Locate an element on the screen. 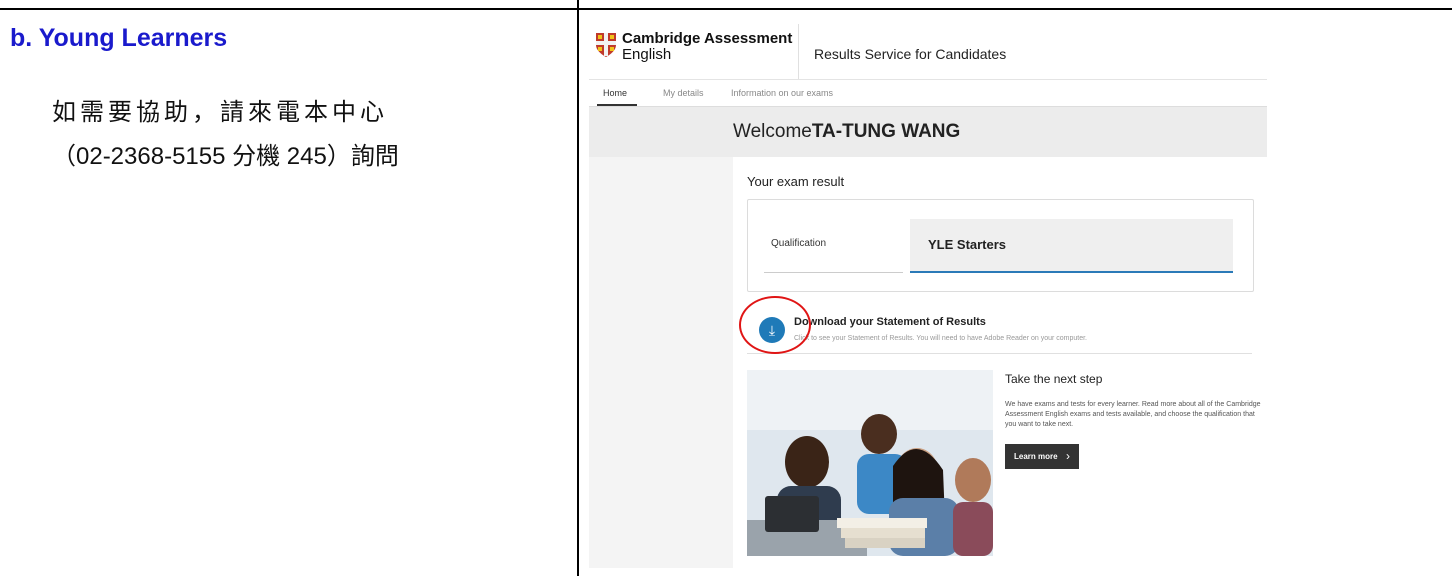 The image size is (1452, 576). tab-information-on-our-exams: Information on our exams is located at coordinates (782, 93).